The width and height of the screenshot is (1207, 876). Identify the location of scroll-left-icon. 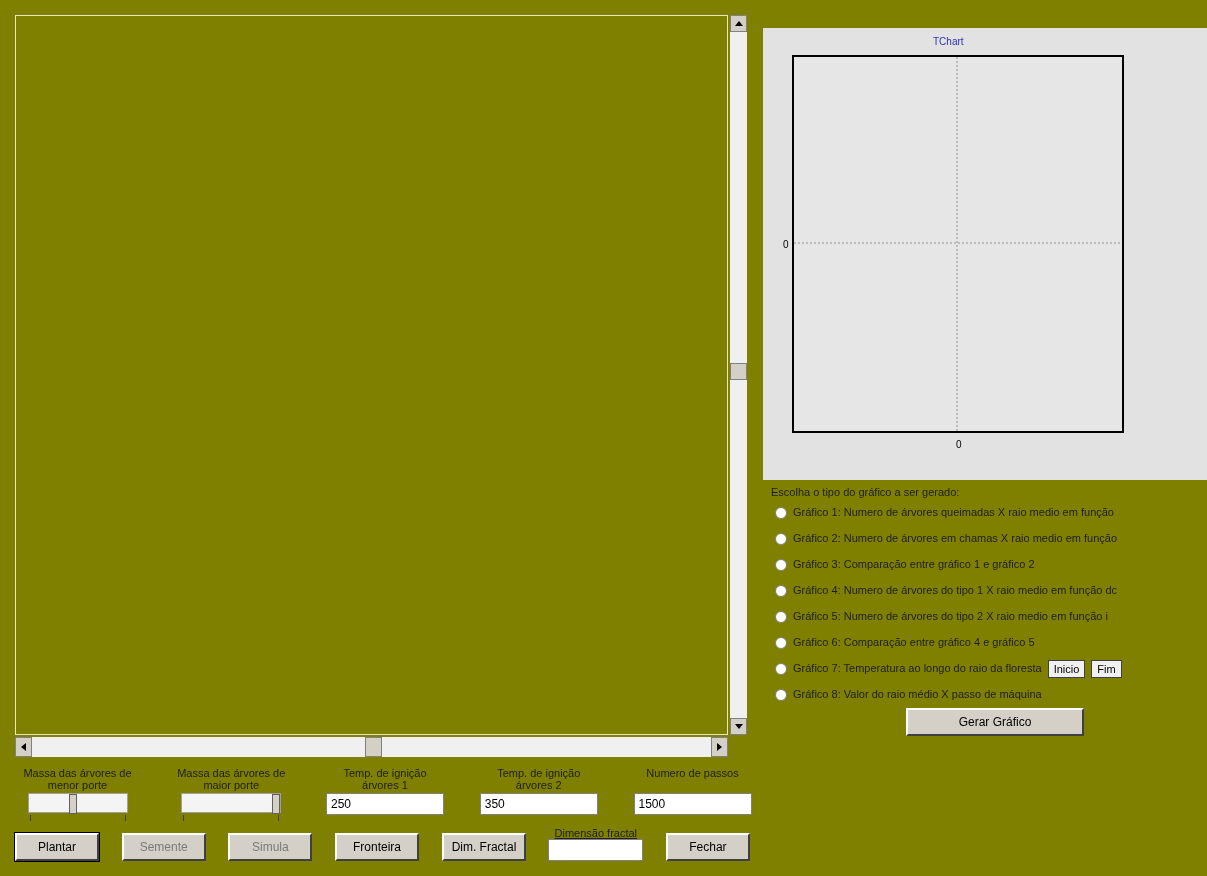
(23, 747).